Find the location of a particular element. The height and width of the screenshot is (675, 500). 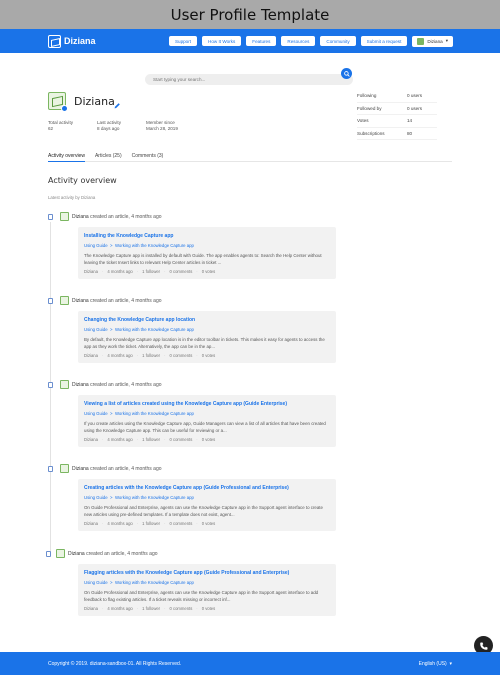

tab-comments: Comments (3) is located at coordinates (148, 156).